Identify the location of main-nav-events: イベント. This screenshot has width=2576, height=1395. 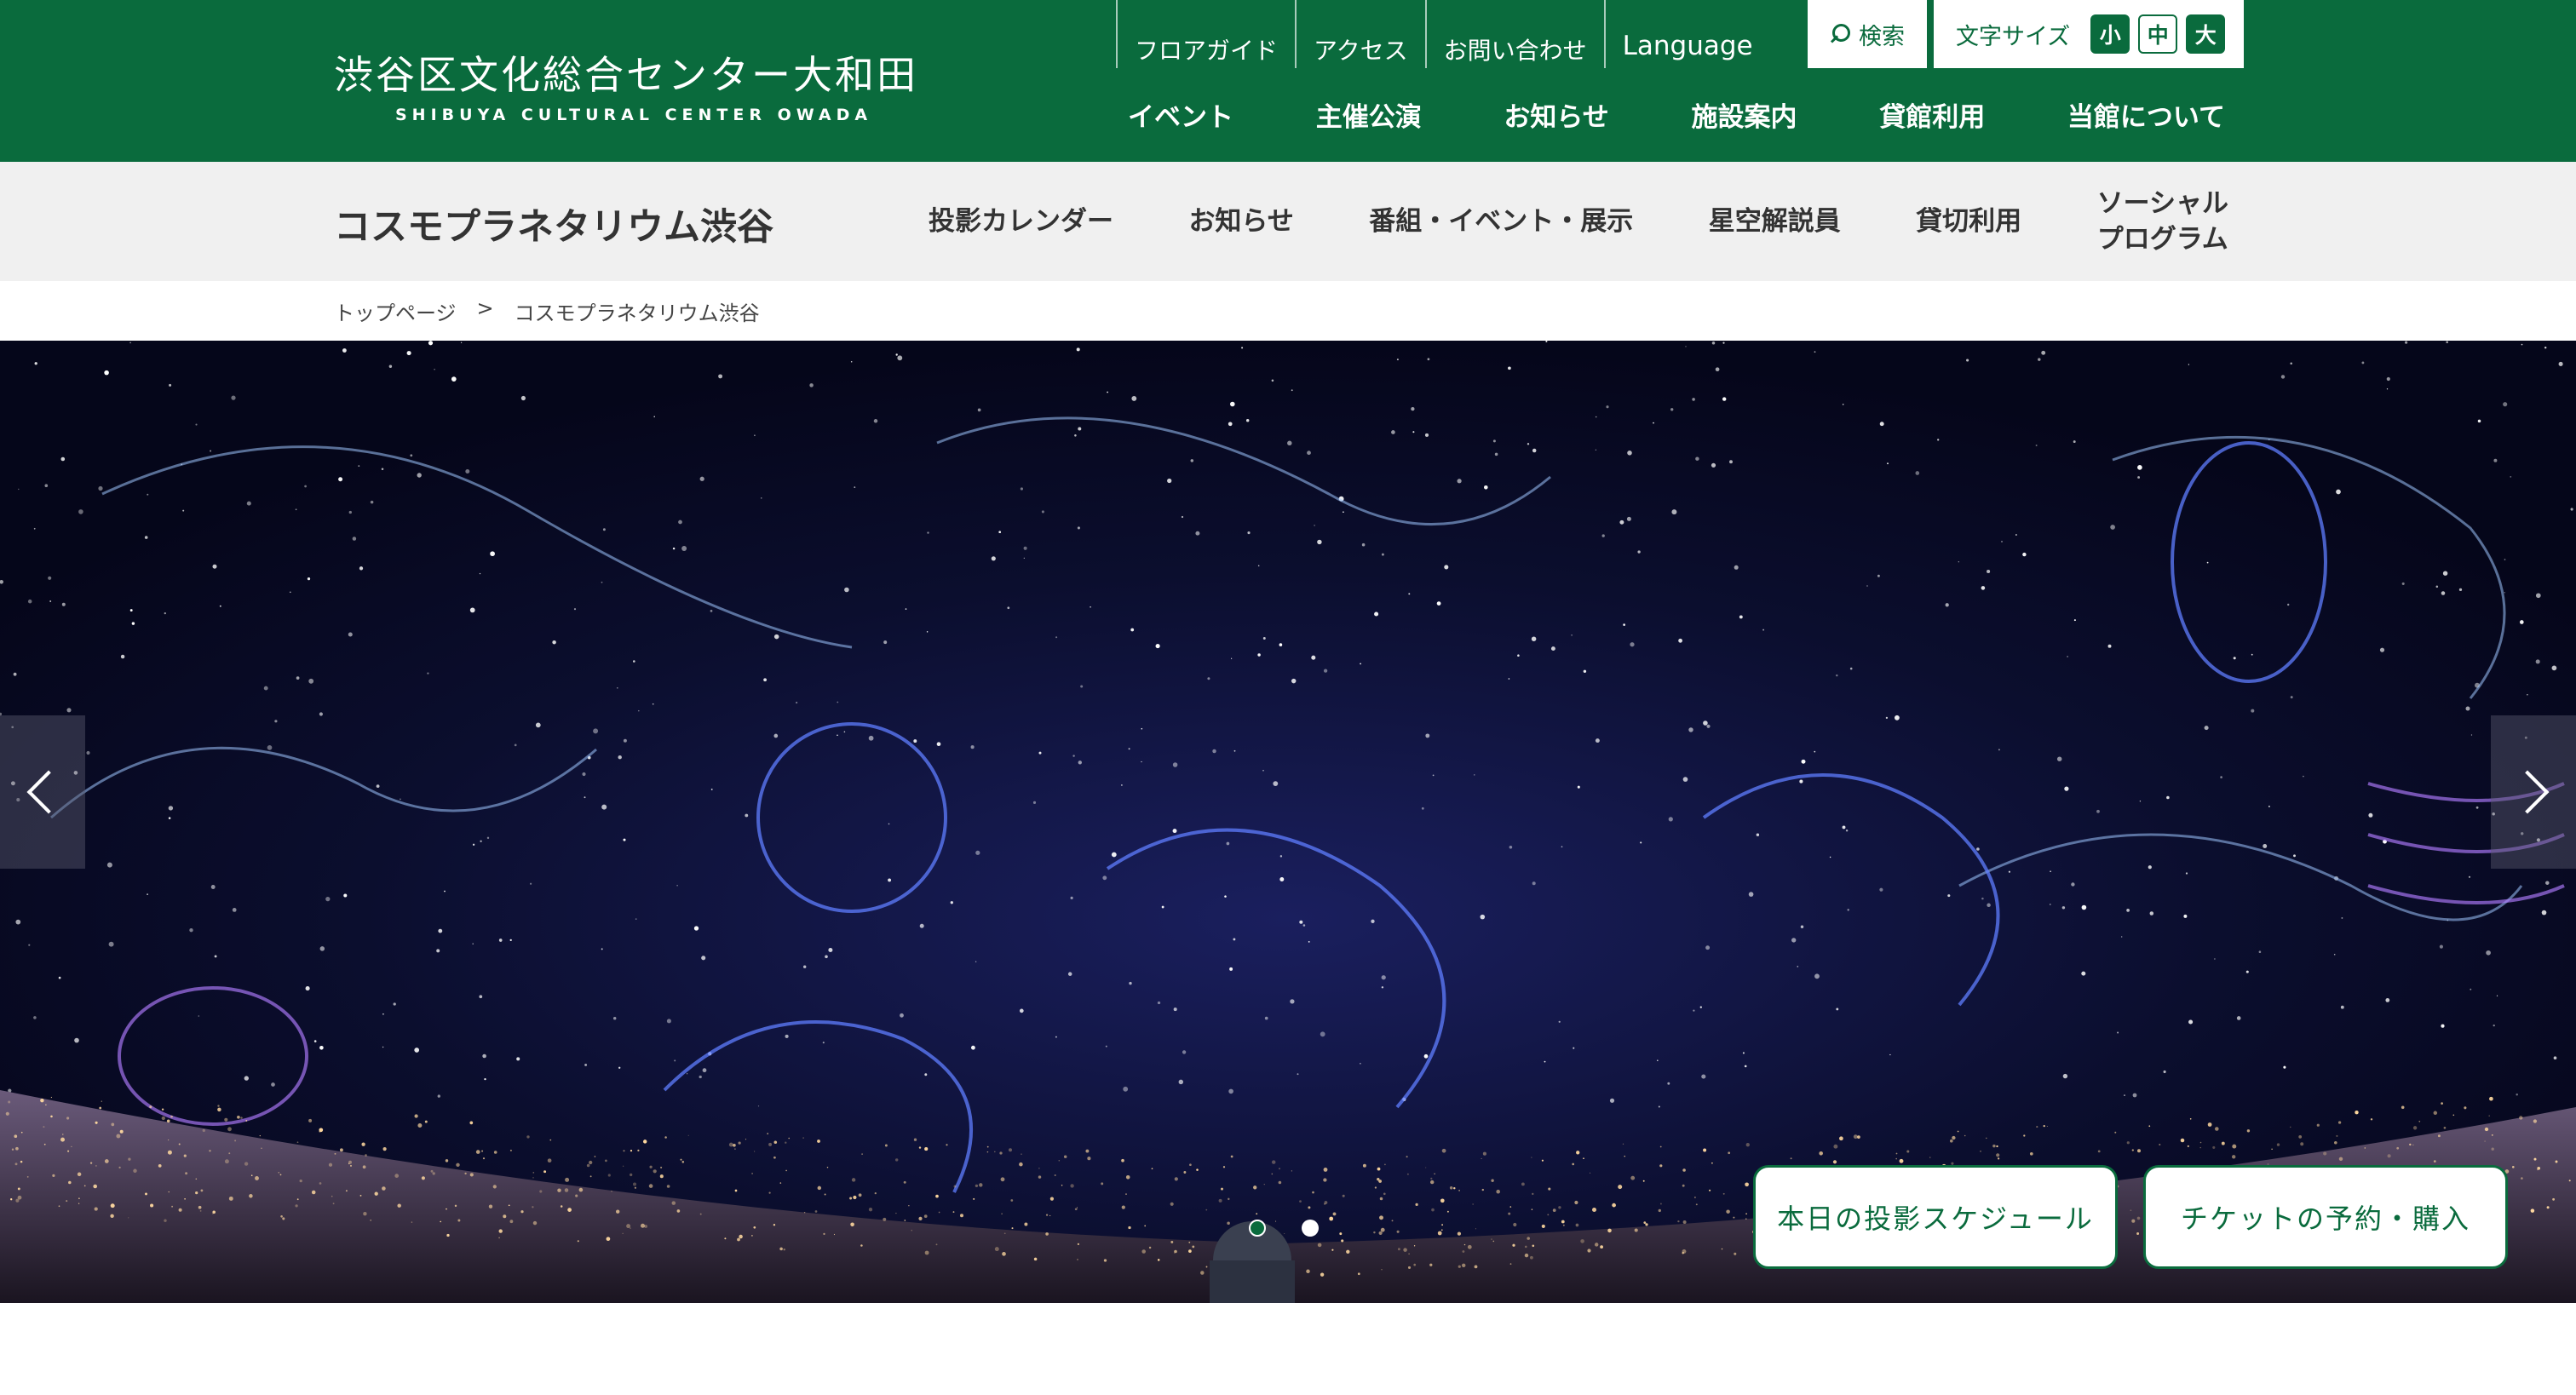
(1180, 114).